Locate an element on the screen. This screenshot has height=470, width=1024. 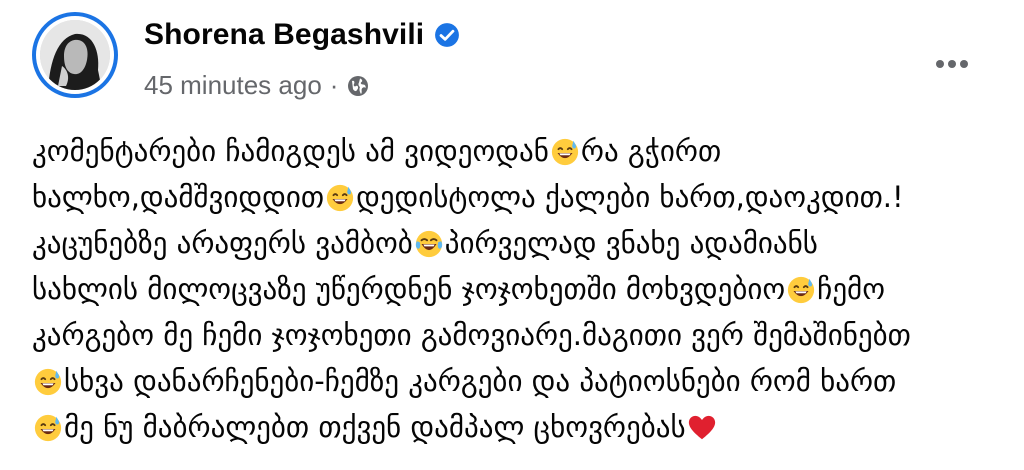
tears-of-joy-emoji is located at coordinates (429, 242).